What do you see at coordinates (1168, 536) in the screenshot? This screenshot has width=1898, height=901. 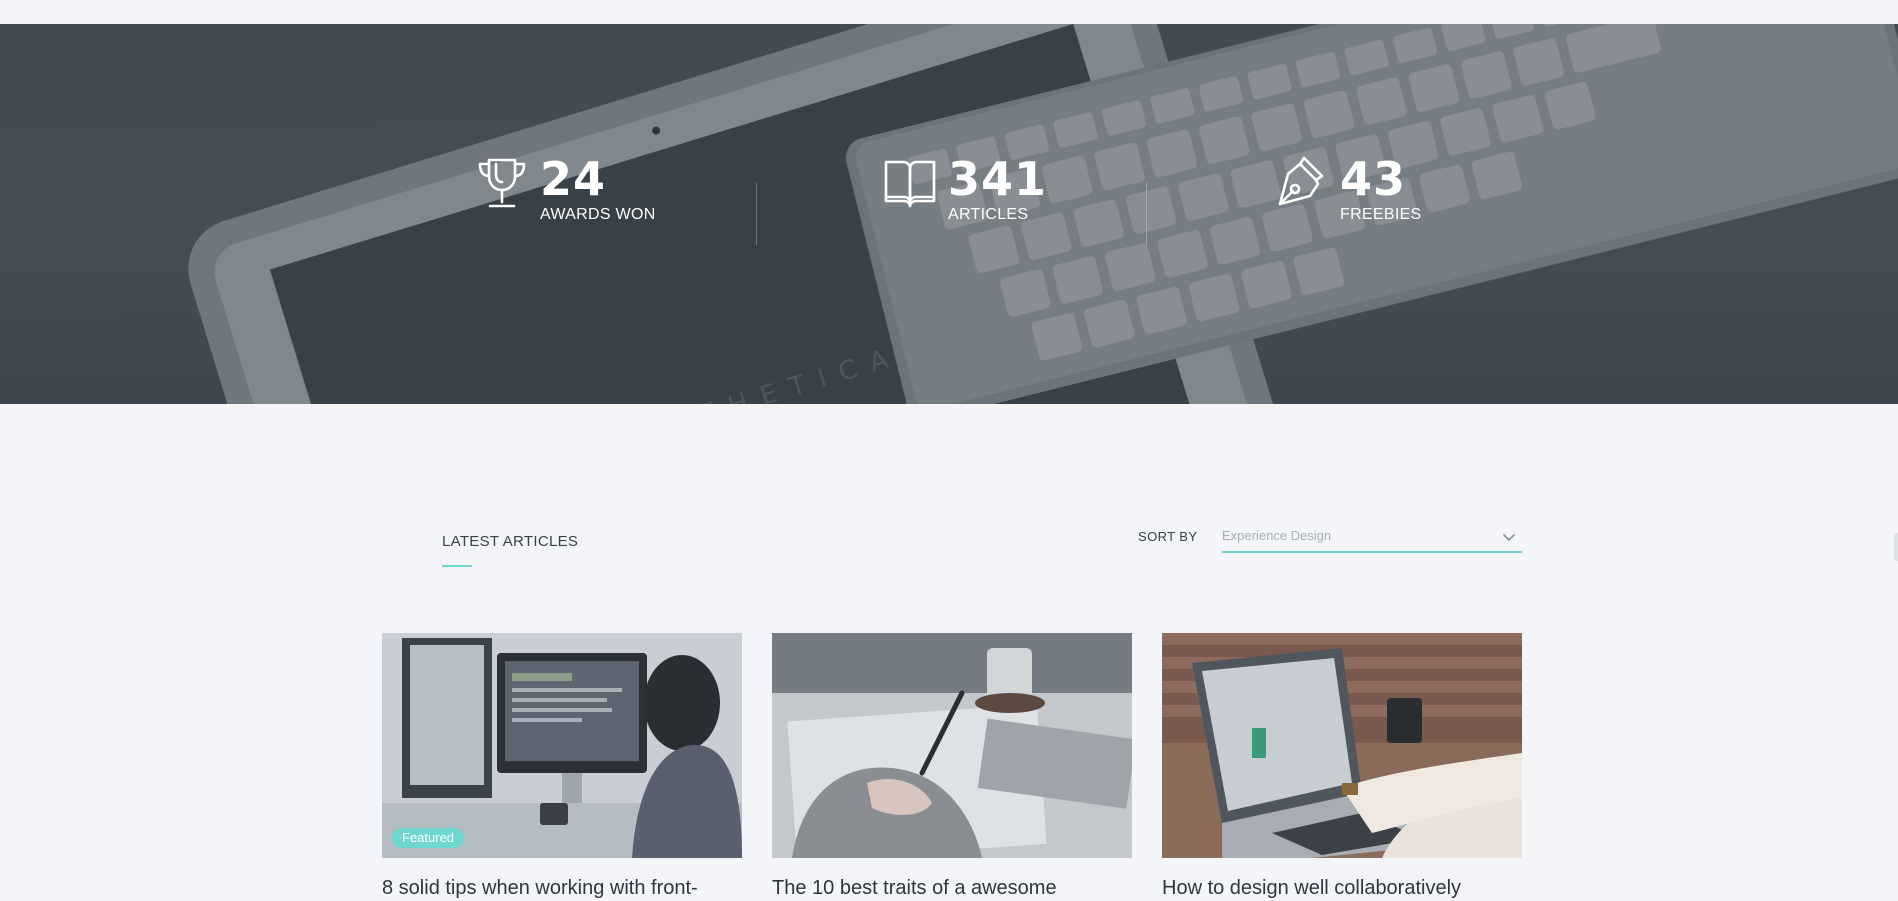 I see `sort-by-label: SORT BY` at bounding box center [1168, 536].